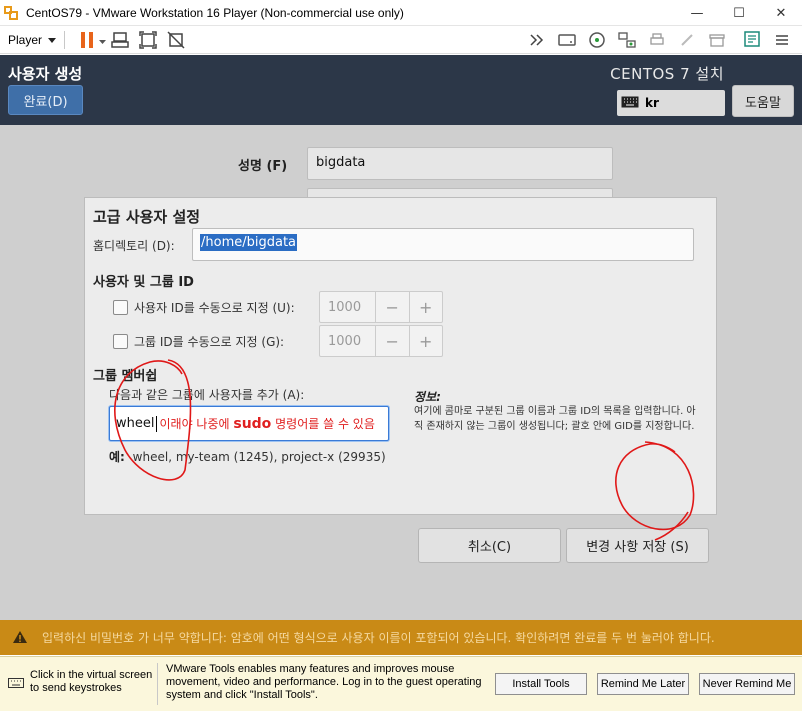  I want to click on vmware-toolbar: Player, so click(401, 40).